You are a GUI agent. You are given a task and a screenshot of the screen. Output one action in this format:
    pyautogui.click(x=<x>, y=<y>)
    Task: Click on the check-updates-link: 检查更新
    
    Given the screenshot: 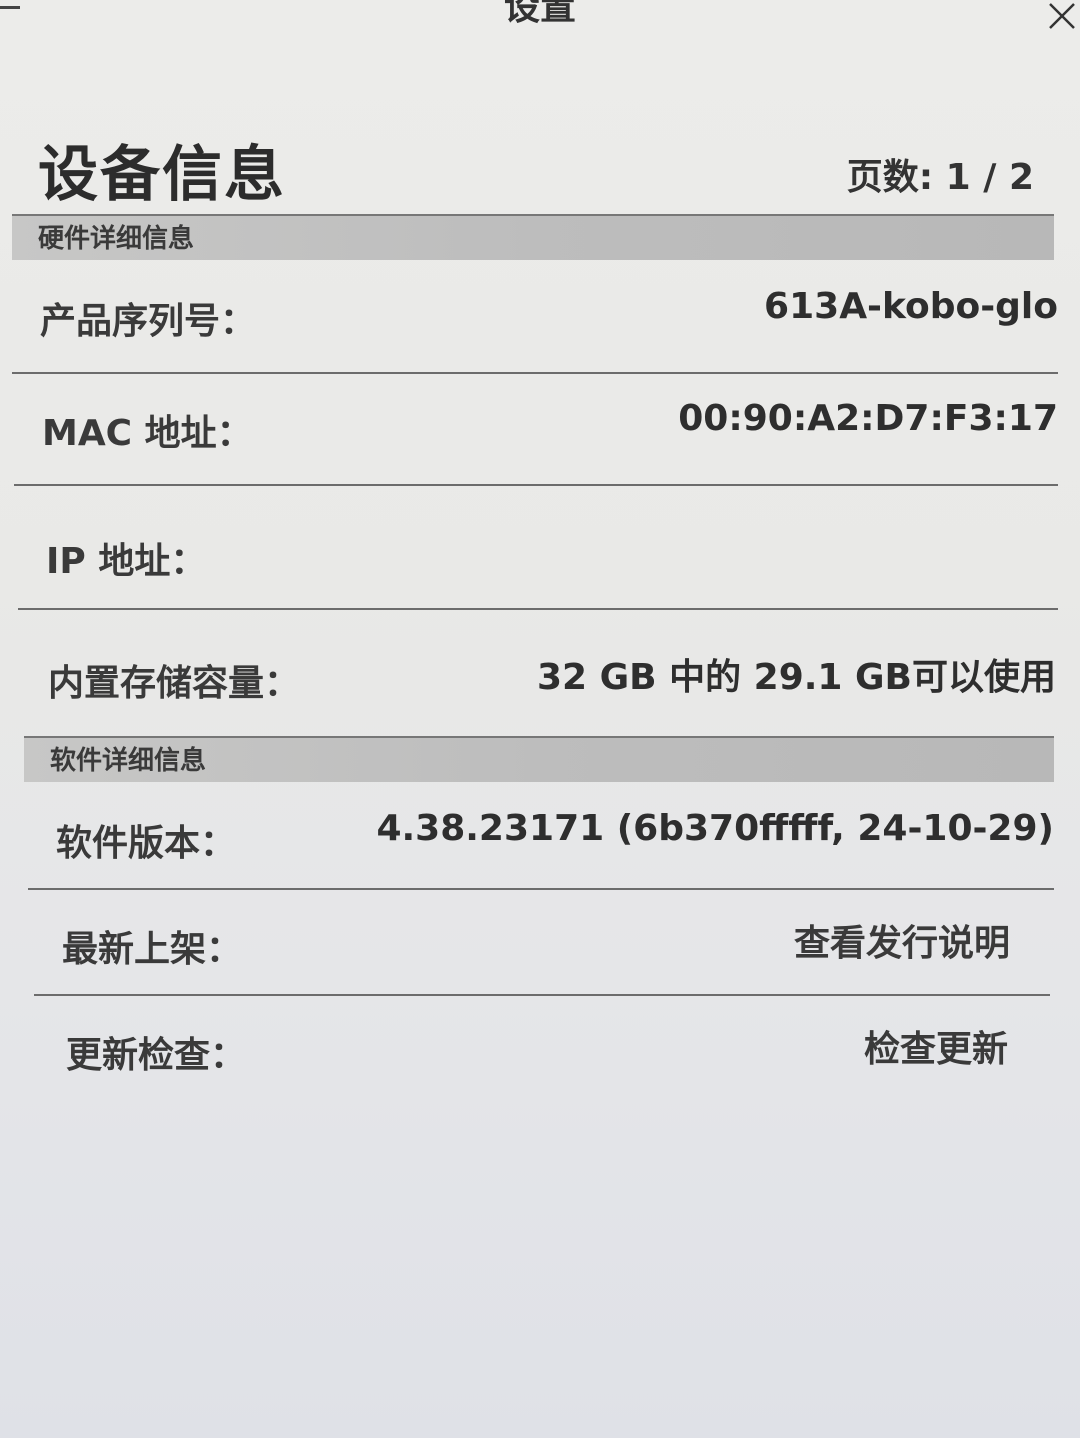 What is the action you would take?
    pyautogui.click(x=936, y=1046)
    